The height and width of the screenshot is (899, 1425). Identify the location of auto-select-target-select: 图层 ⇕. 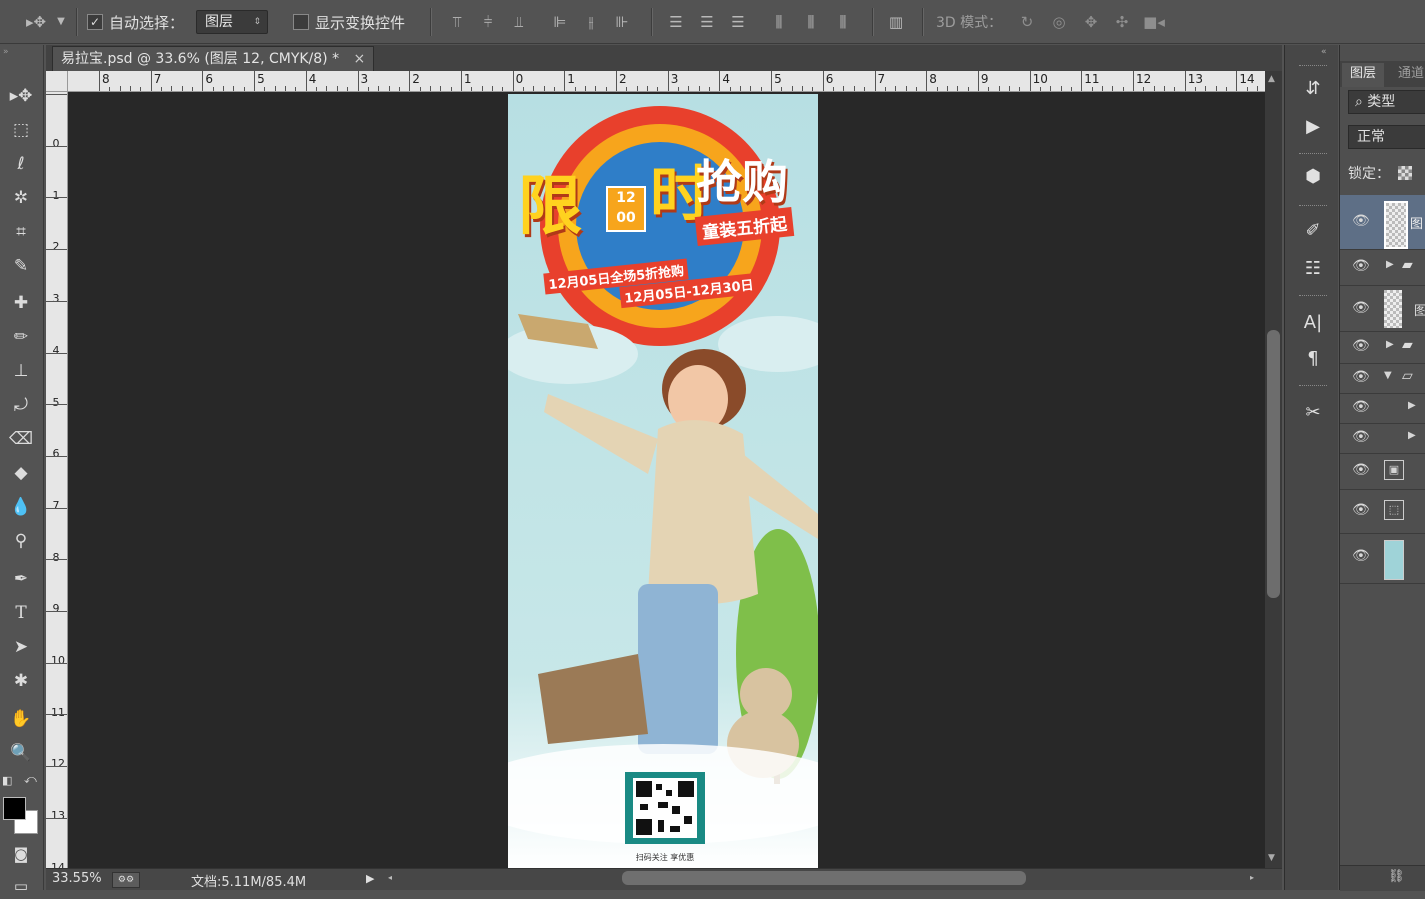
(232, 22).